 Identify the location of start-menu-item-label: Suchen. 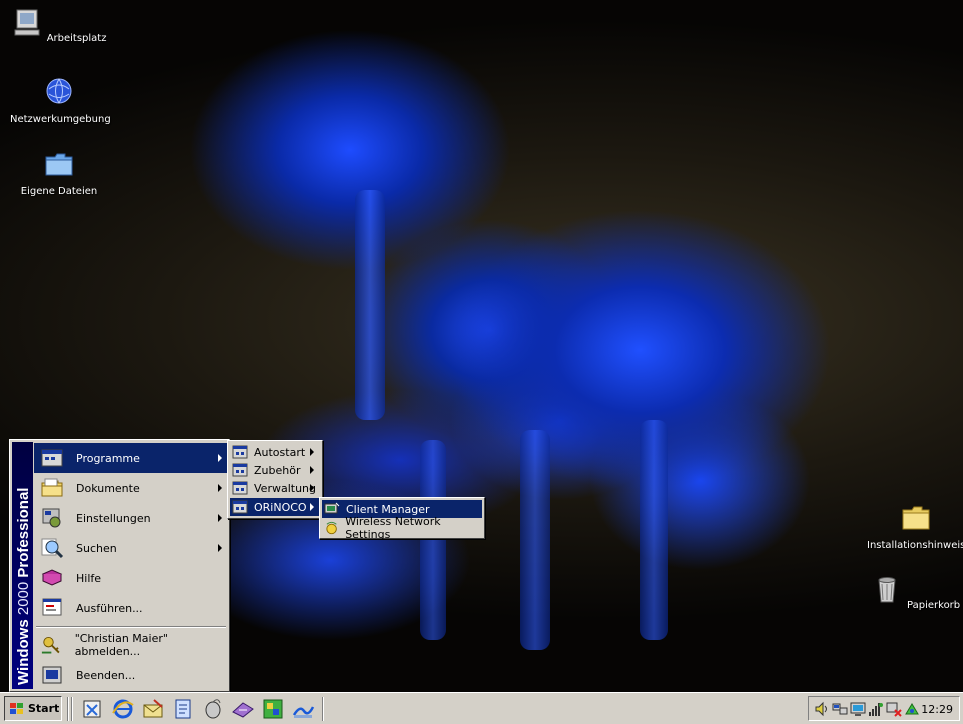
(96, 548).